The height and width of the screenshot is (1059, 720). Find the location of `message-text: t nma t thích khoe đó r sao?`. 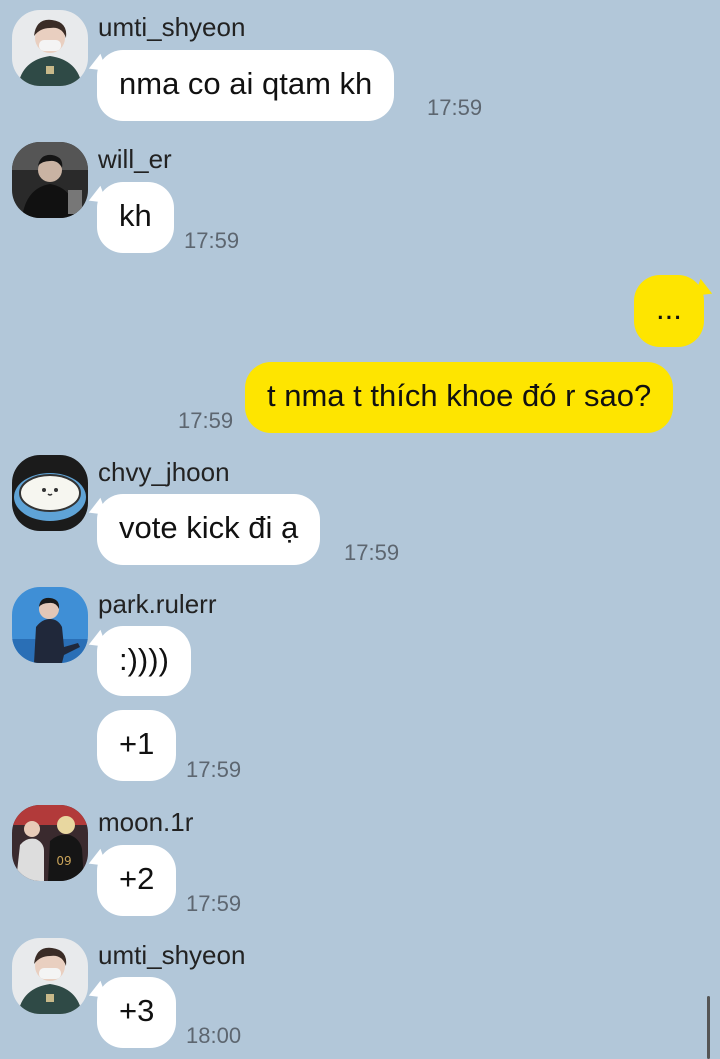

message-text: t nma t thích khoe đó r sao? is located at coordinates (459, 395).